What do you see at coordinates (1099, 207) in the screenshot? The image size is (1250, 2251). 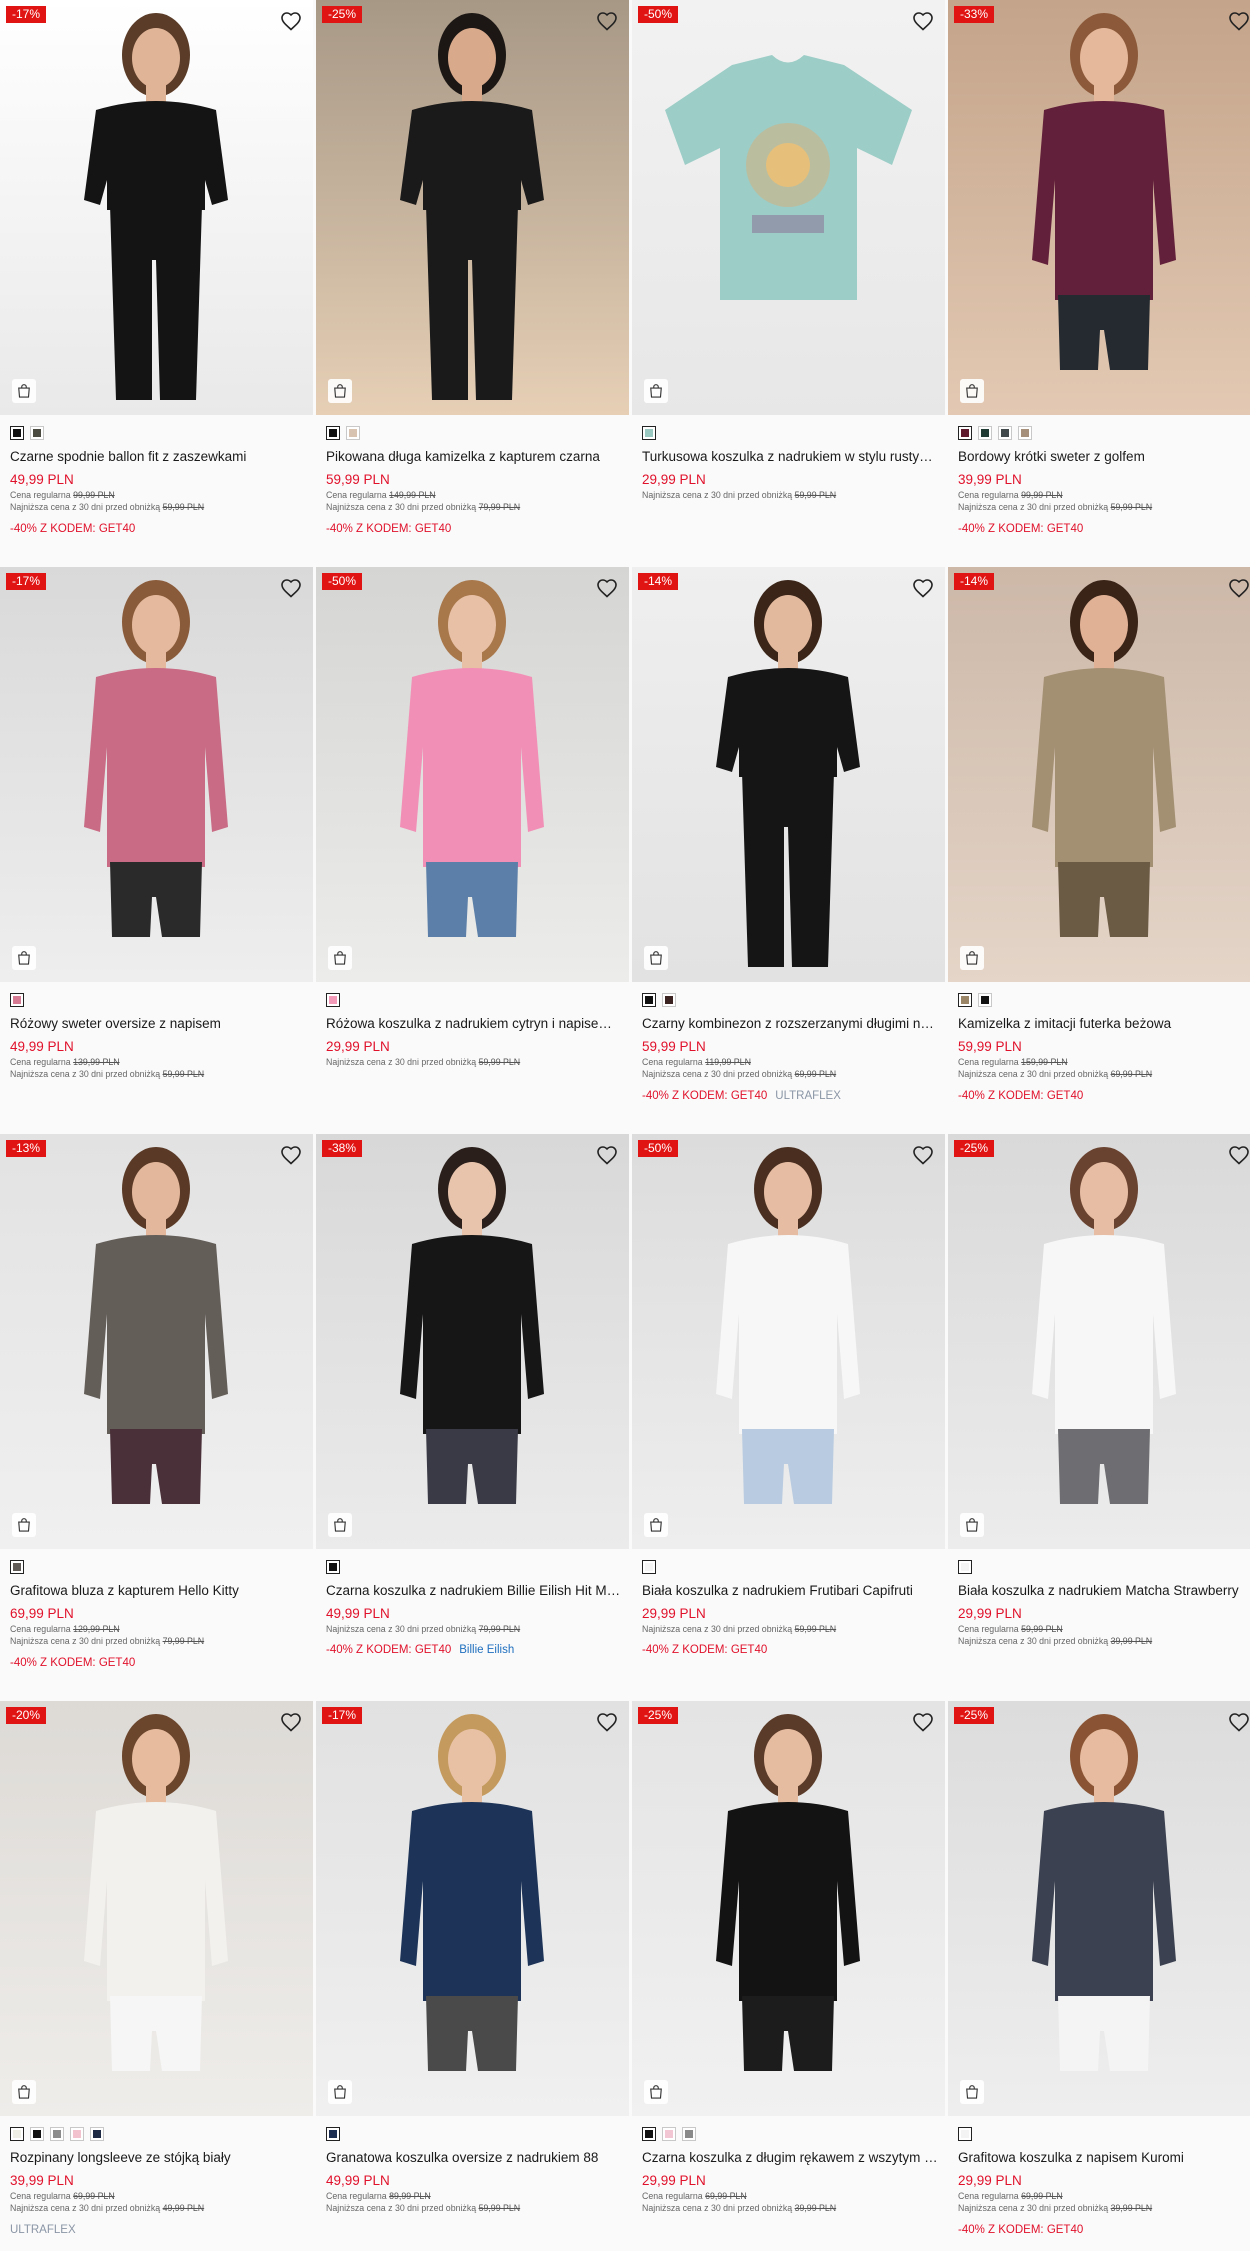 I see `product-image: -33%` at bounding box center [1099, 207].